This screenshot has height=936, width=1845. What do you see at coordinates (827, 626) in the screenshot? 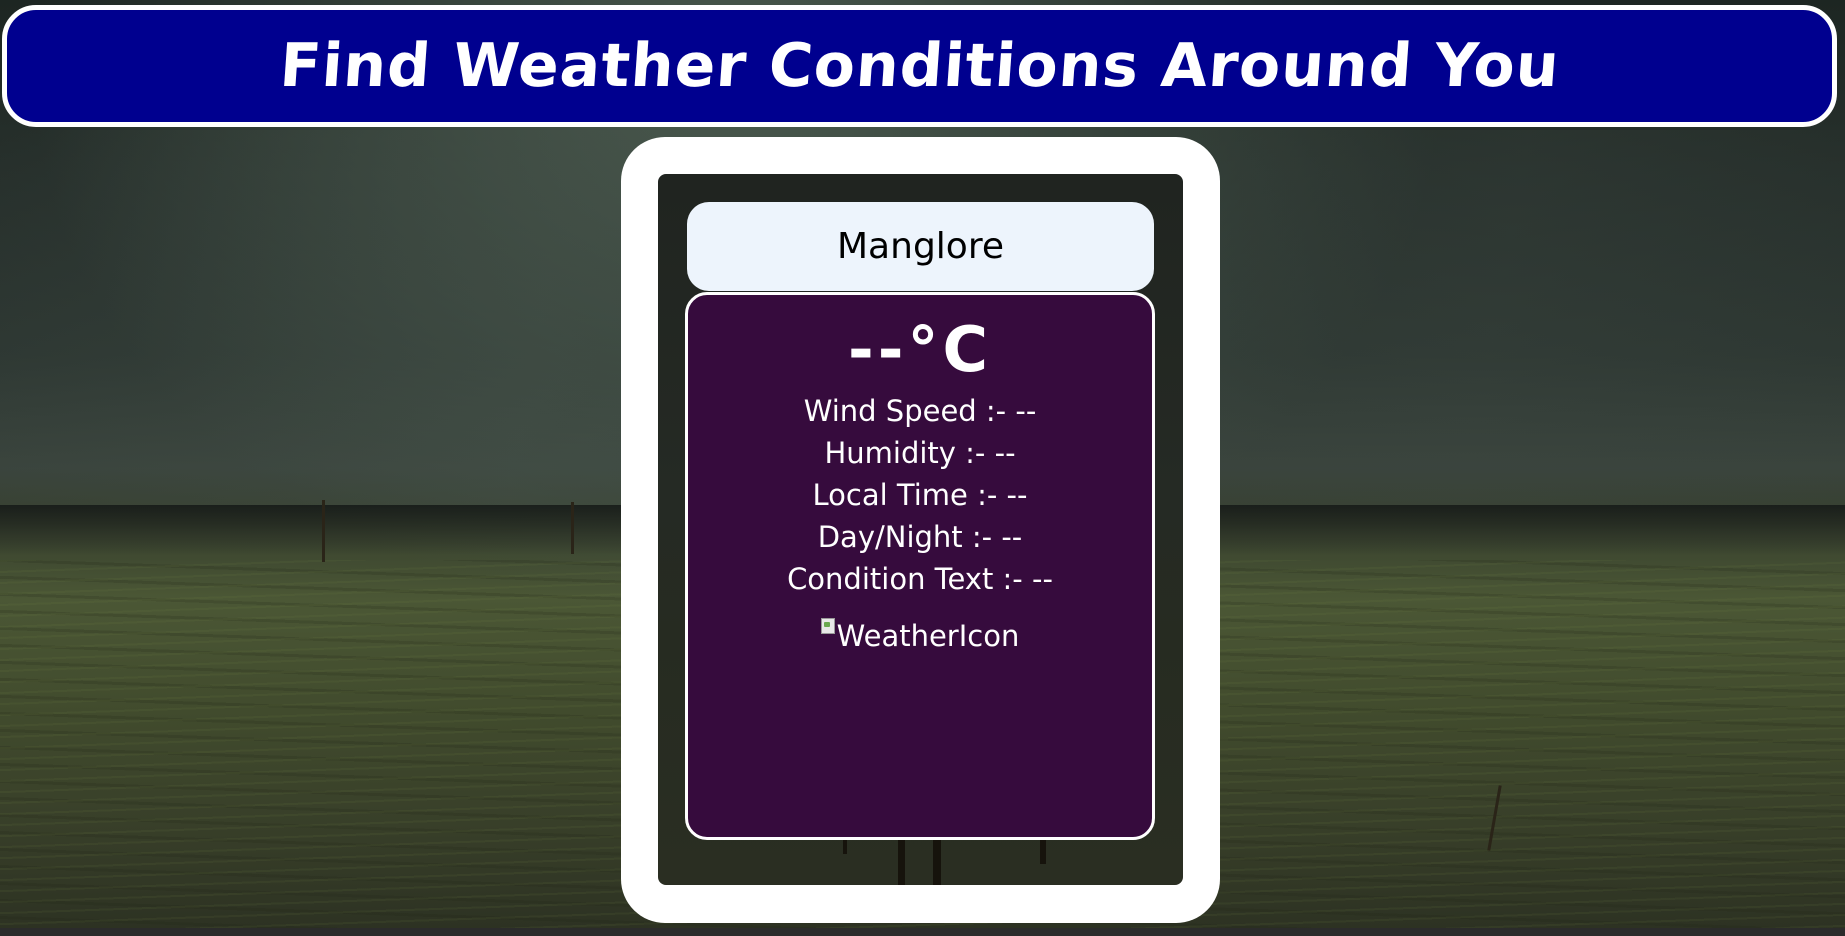
I see `broken-image-icon` at bounding box center [827, 626].